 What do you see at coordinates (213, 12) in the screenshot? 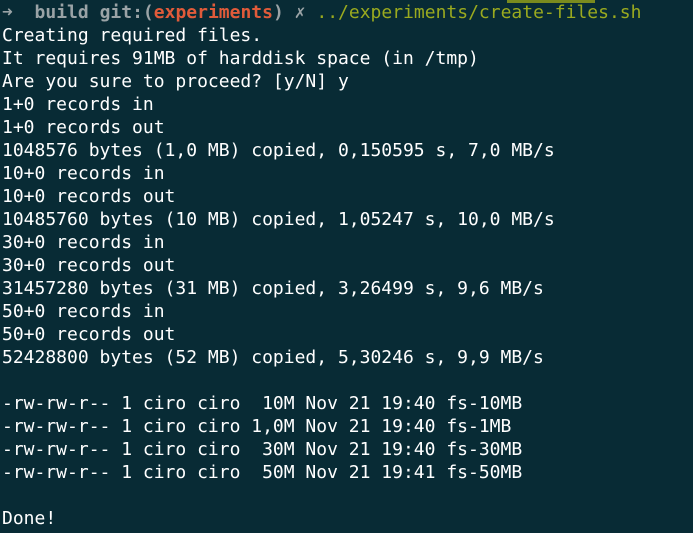
I see `prompt-branch: experiments` at bounding box center [213, 12].